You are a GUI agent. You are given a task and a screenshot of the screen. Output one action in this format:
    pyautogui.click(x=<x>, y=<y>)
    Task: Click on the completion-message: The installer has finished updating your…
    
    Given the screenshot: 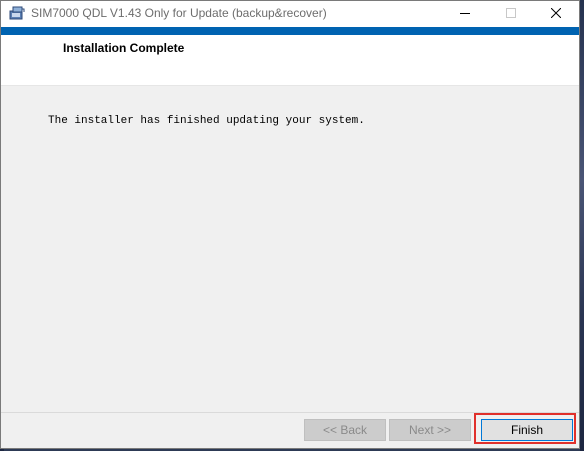 What is the action you would take?
    pyautogui.click(x=206, y=121)
    